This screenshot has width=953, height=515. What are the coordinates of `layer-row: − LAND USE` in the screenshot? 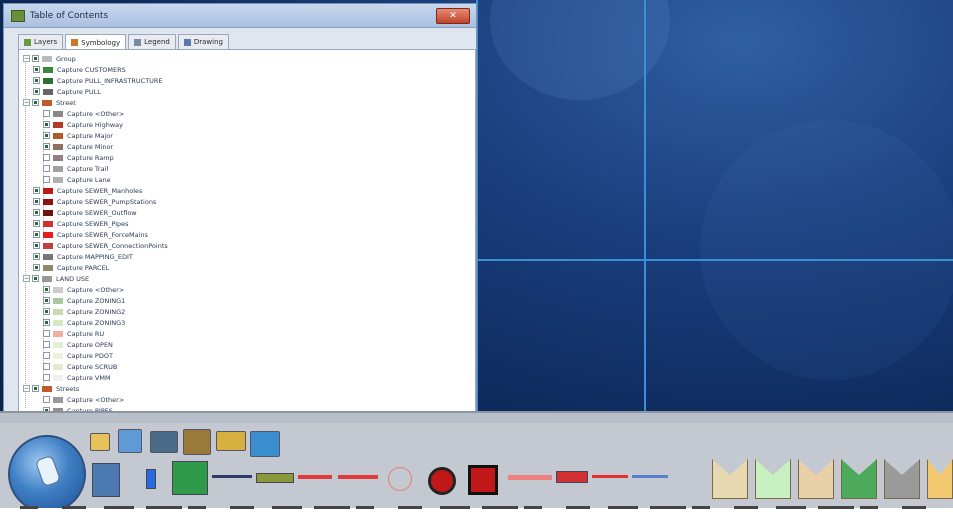 It's located at (56, 278).